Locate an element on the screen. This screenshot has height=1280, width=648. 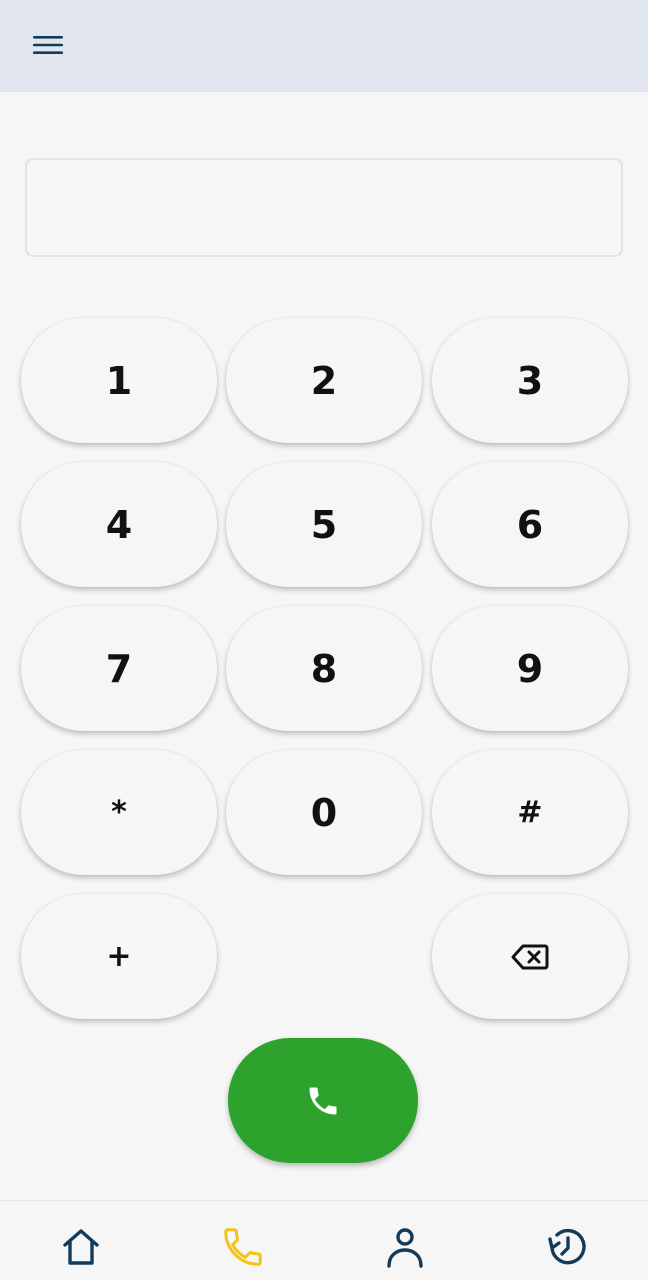
key-label: + is located at coordinates (119, 956).